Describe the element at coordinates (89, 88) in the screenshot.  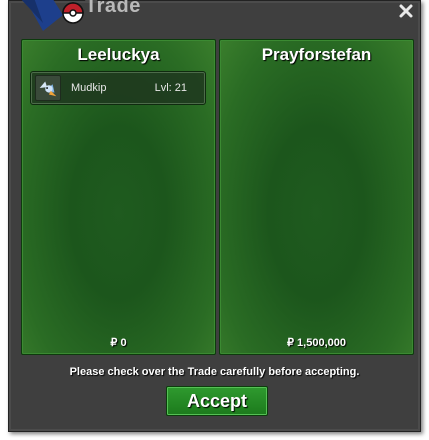
I see `item-name: Mudkip` at that location.